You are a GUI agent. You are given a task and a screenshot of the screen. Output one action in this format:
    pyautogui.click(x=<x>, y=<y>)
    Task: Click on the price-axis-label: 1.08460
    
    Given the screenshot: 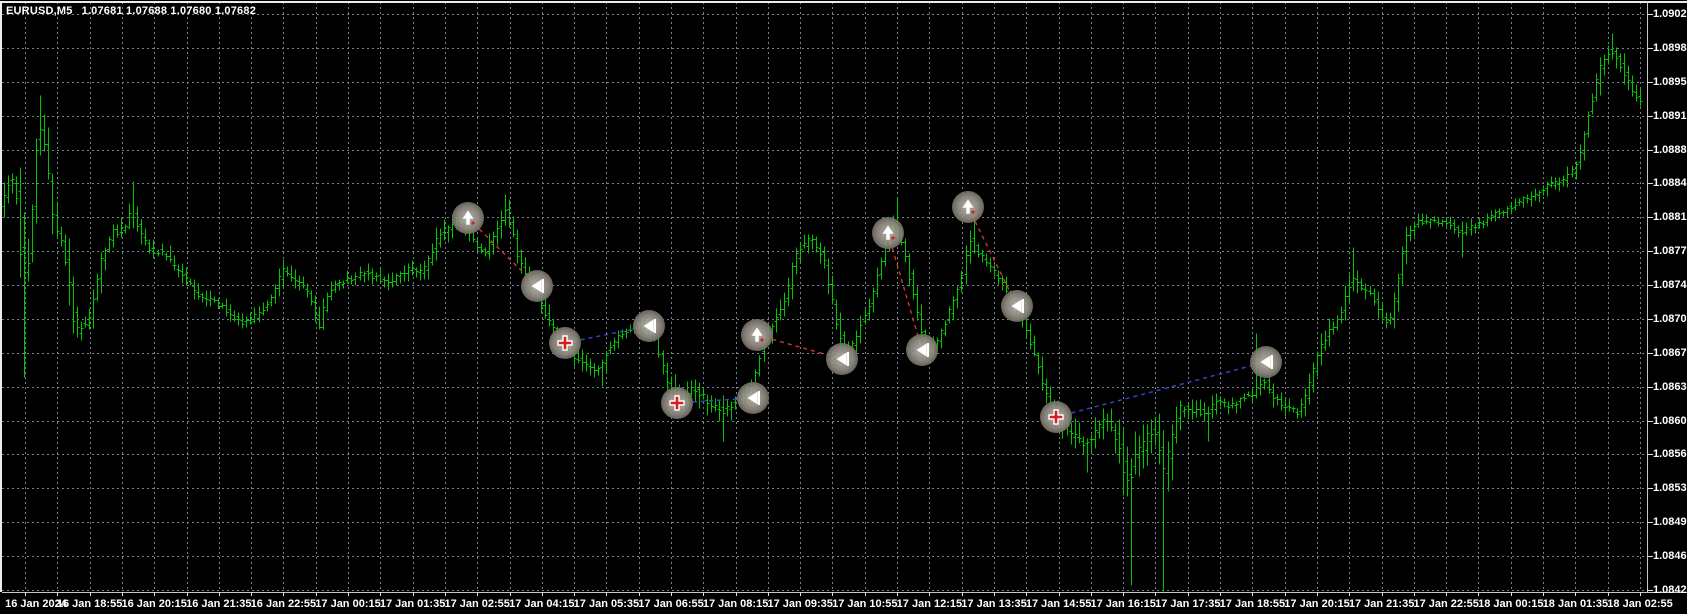 What is the action you would take?
    pyautogui.click(x=1670, y=556)
    